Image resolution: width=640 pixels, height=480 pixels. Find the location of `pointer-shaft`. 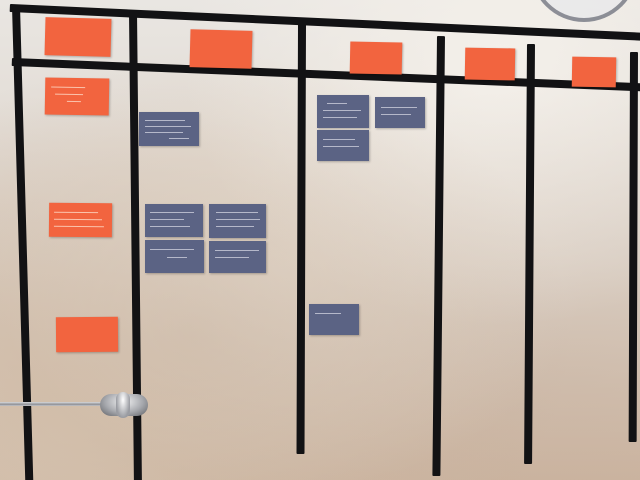

pointer-shaft is located at coordinates (56, 404).